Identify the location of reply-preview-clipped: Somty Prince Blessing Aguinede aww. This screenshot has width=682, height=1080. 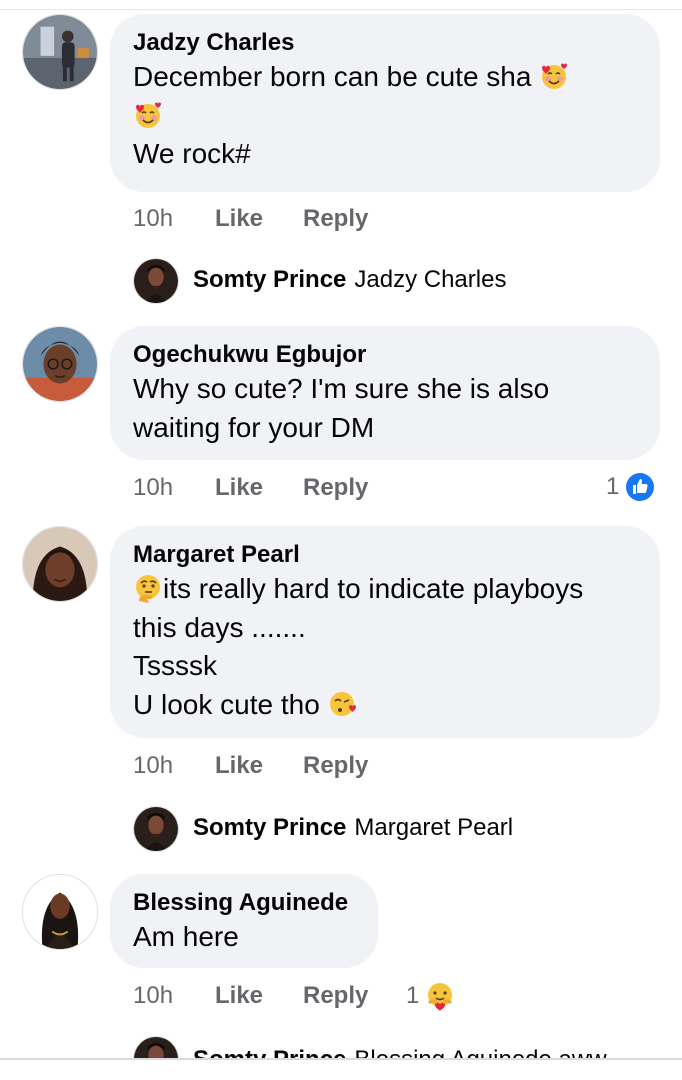
(341, 1044).